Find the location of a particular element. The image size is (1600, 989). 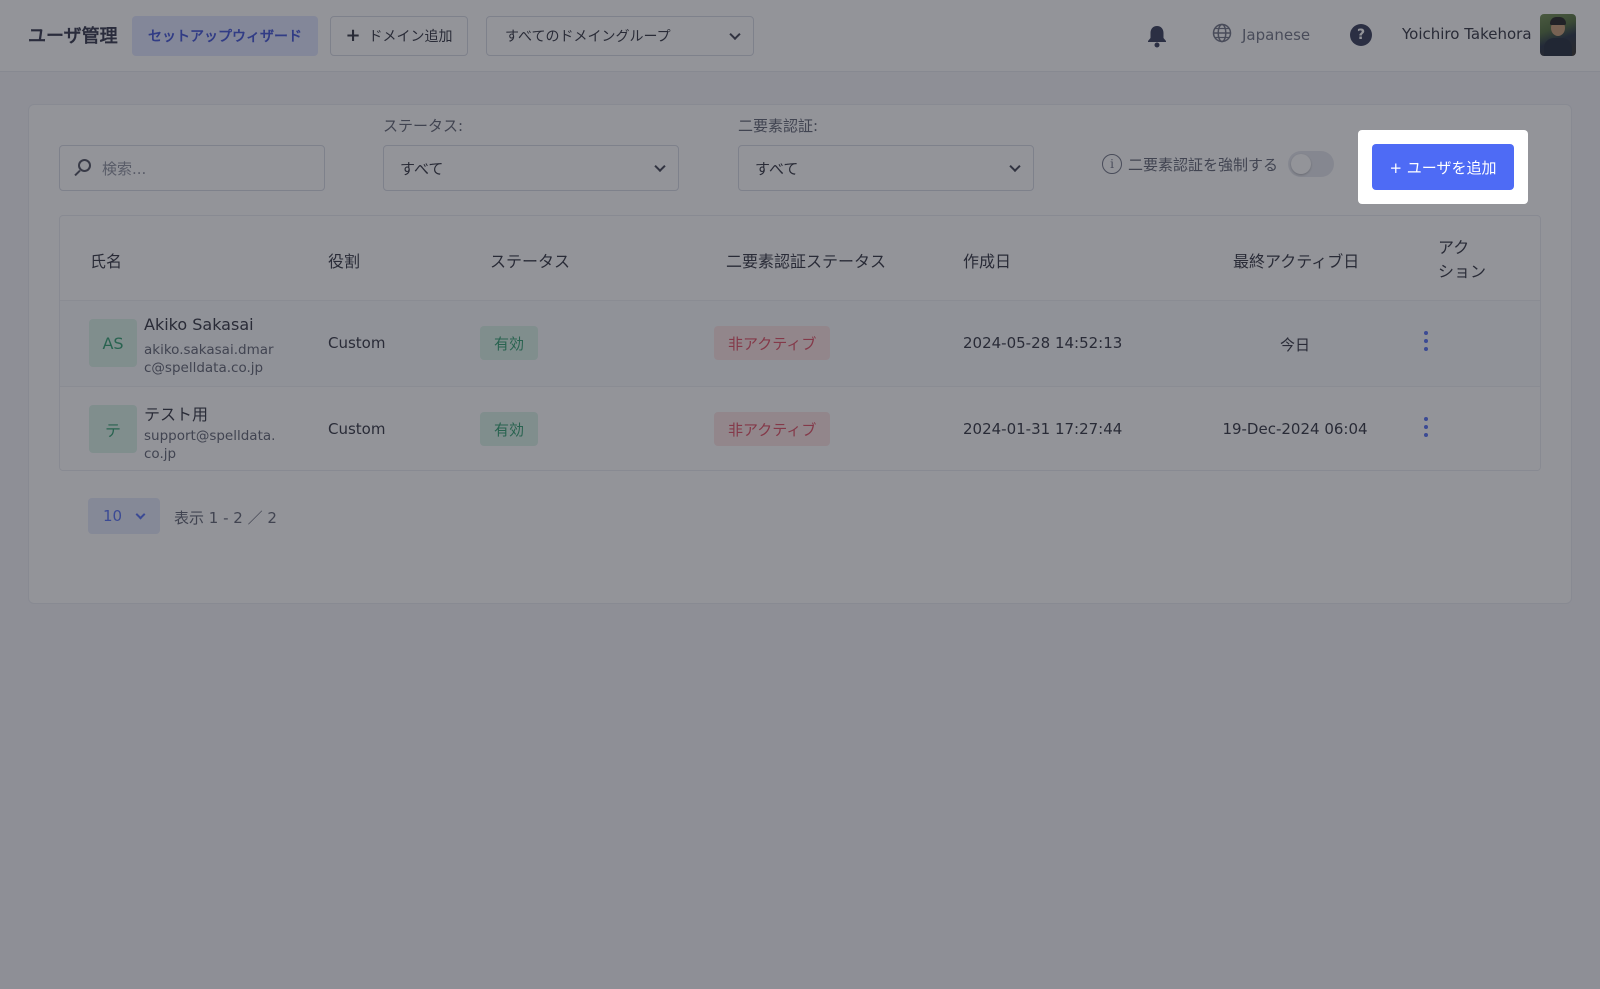

pagination-info: 表示 1 - 2 ／ 2 is located at coordinates (225, 518).